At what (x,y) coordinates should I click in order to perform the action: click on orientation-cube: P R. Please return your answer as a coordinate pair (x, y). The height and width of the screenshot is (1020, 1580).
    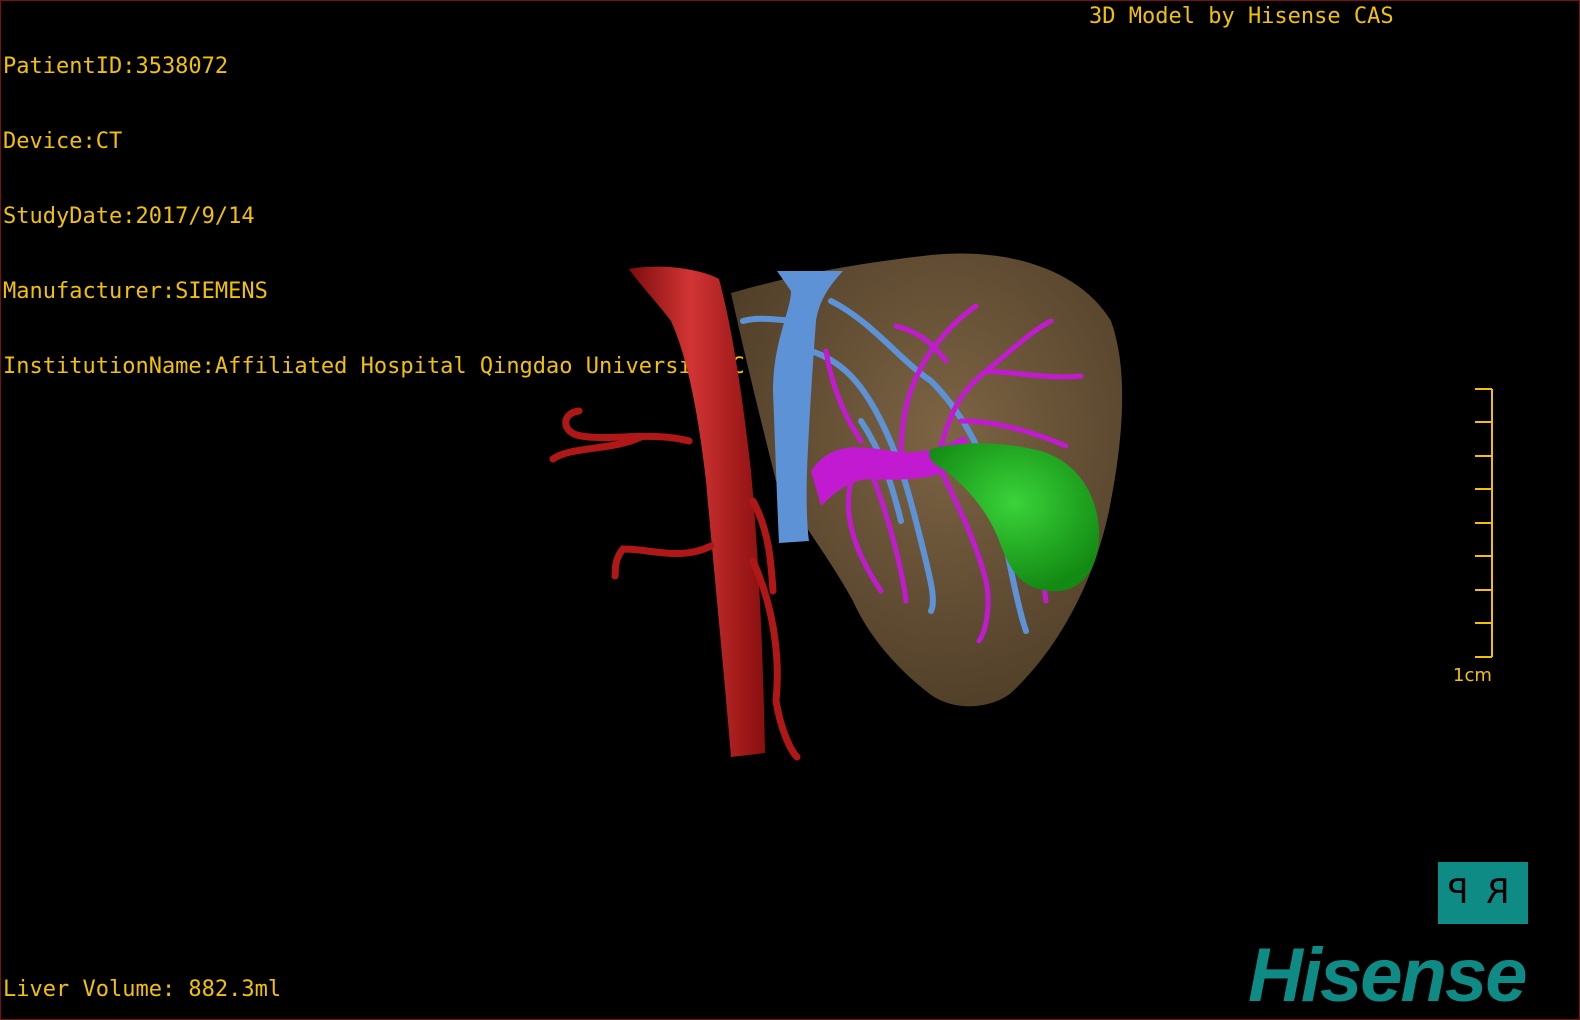
    Looking at the image, I should click on (1483, 893).